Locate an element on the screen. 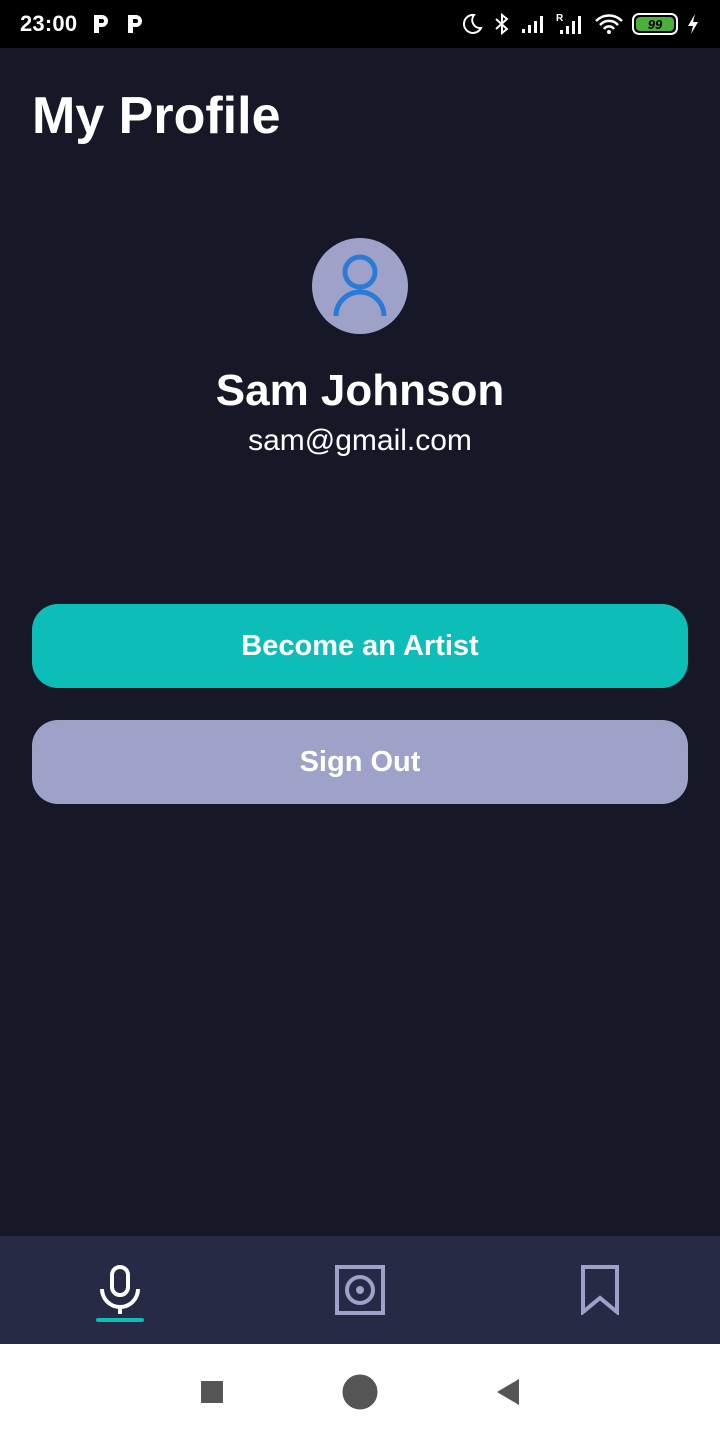 The width and height of the screenshot is (720, 1440). active-tab-indicator is located at coordinates (120, 1320).